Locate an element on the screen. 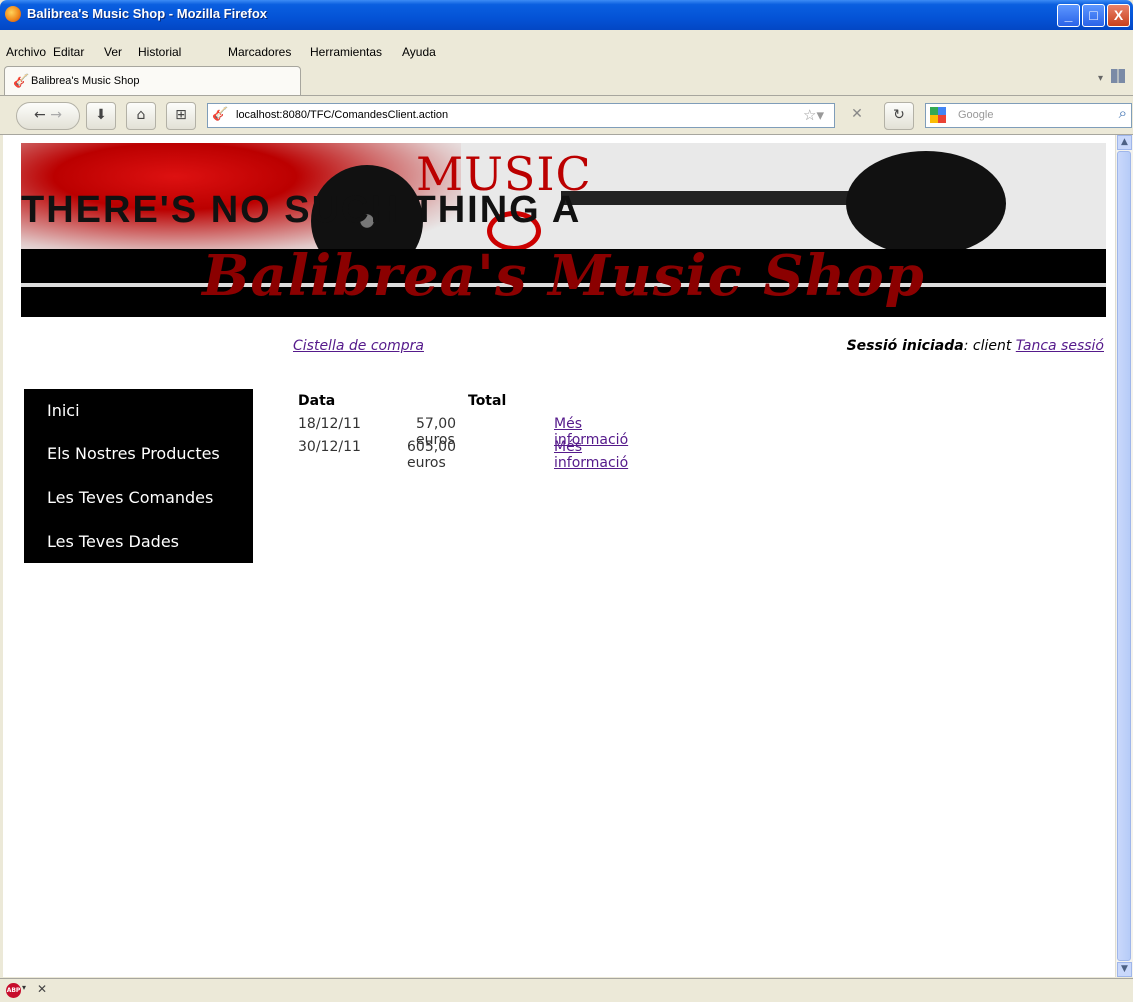 This screenshot has width=1133, height=1002. menu-historial: Historial is located at coordinates (159, 52).